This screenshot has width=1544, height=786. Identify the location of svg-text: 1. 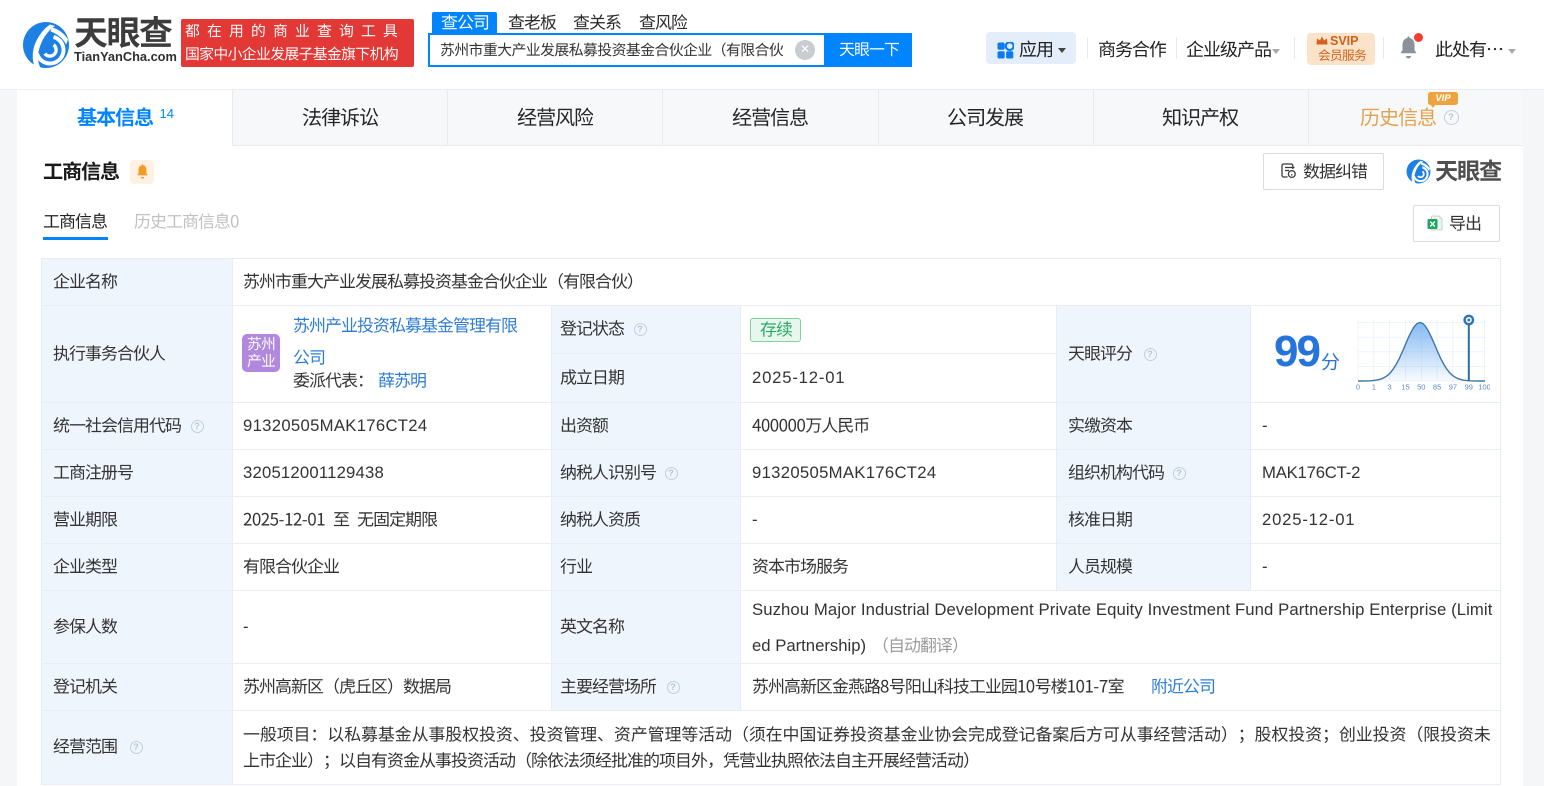
(1374, 387).